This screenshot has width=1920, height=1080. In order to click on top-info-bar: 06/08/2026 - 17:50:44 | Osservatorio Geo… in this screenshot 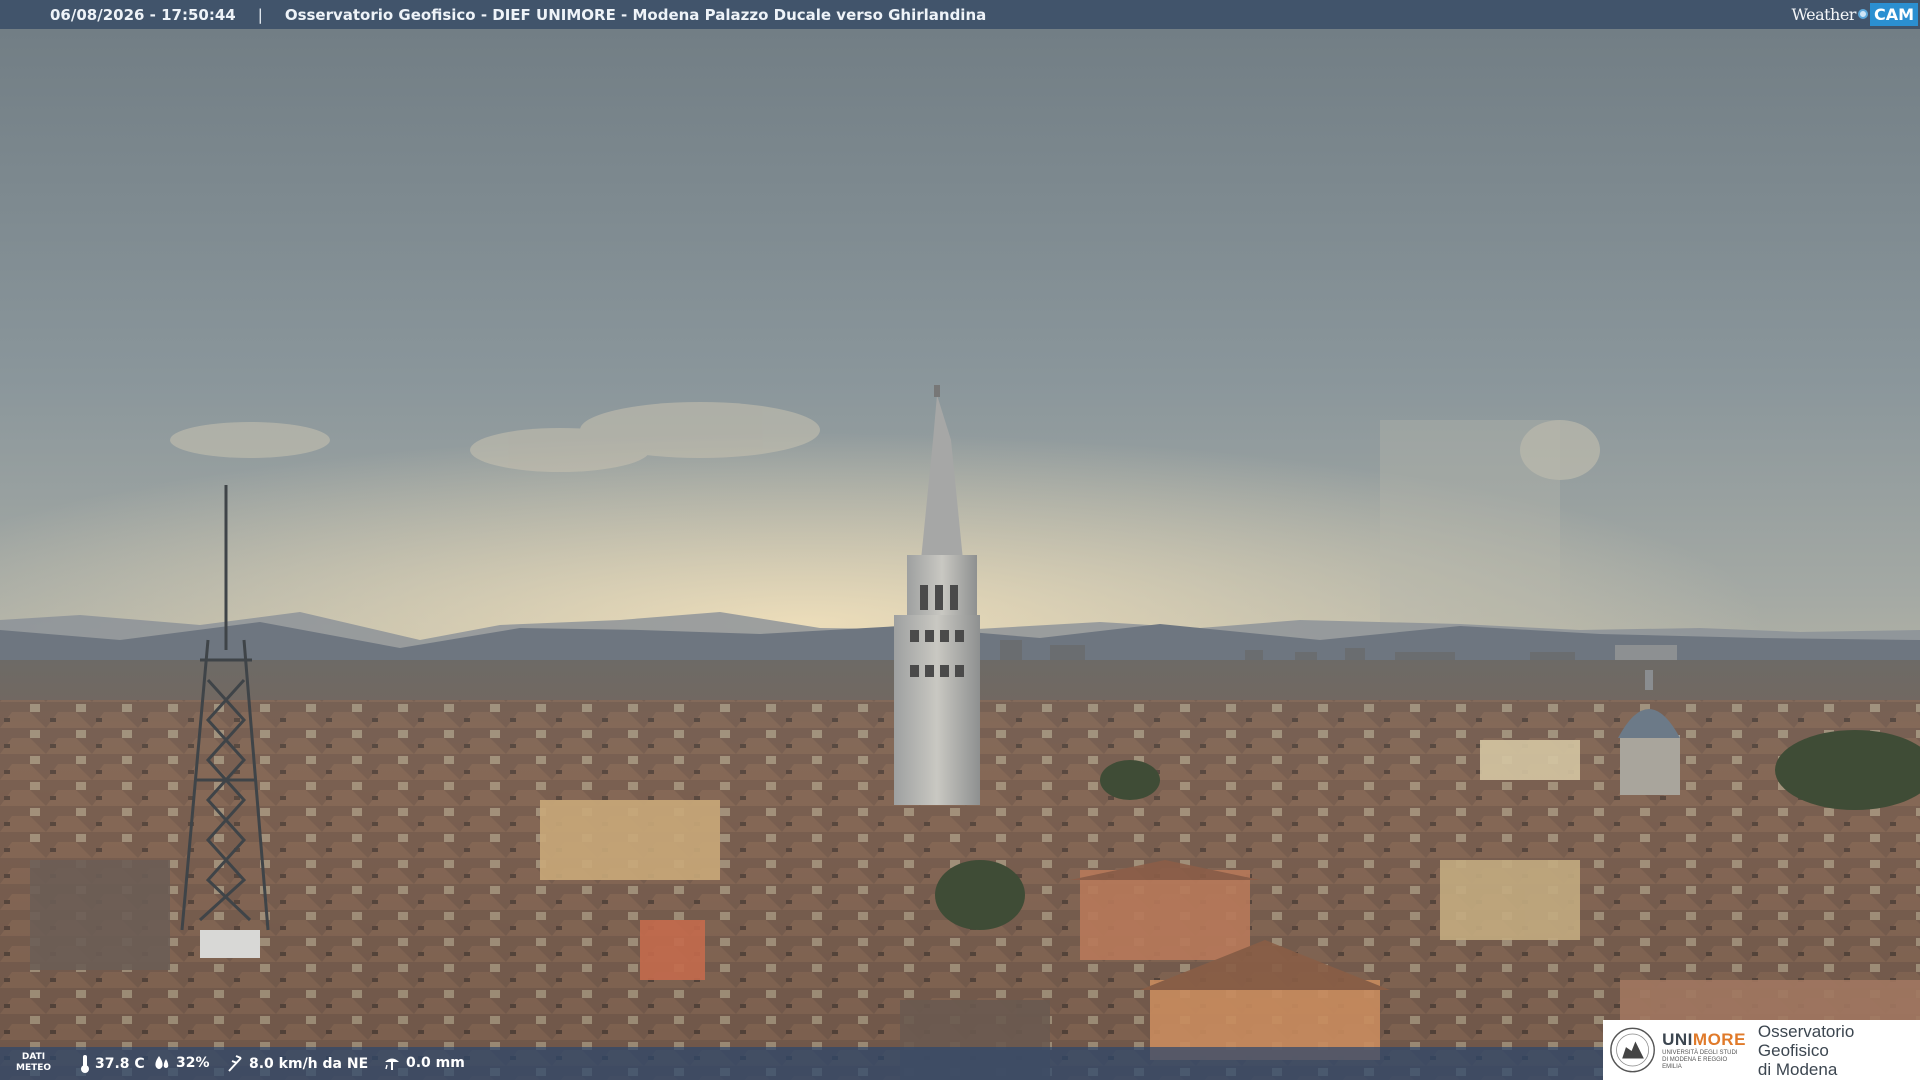, I will do `click(960, 14)`.